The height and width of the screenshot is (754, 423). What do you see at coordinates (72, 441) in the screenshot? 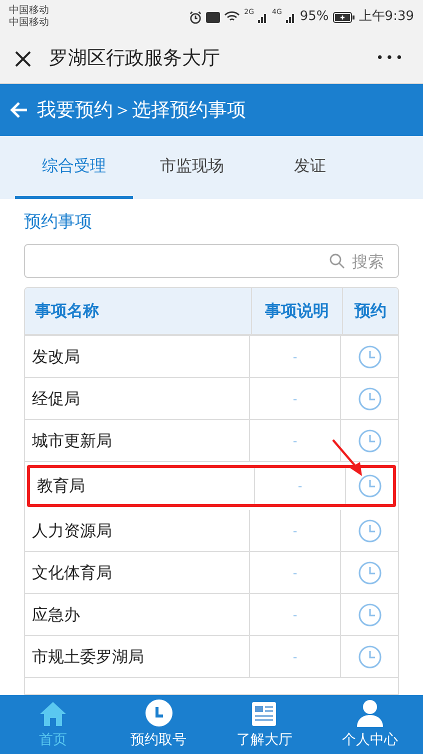
I see `table-cell-text: 城市更新局` at bounding box center [72, 441].